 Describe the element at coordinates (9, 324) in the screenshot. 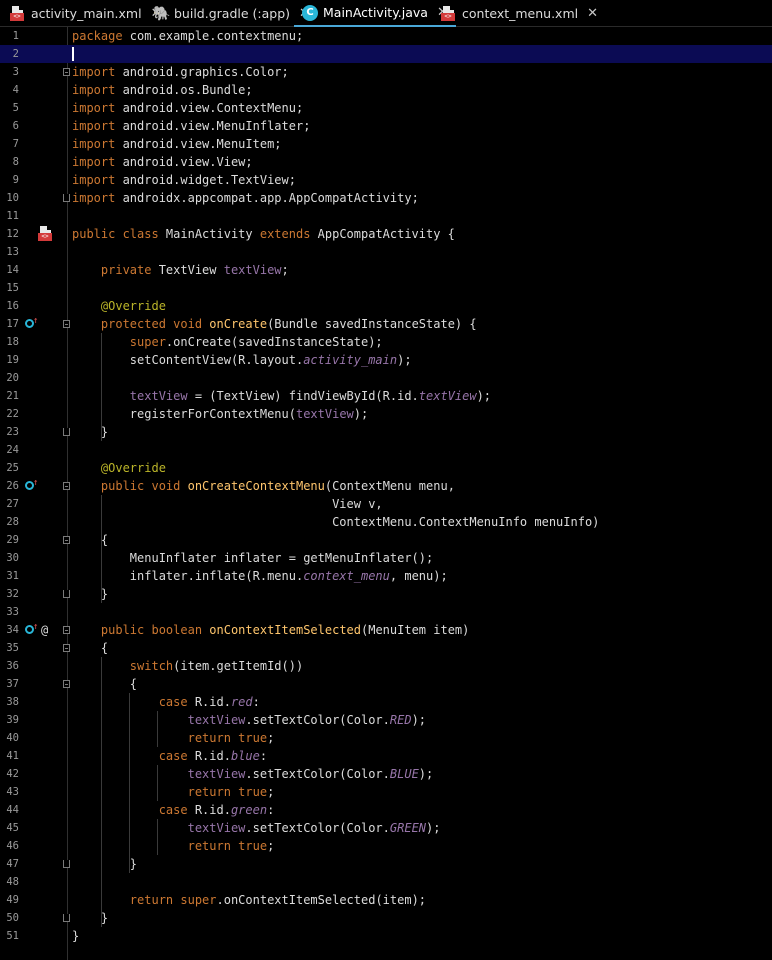

I see `line-number: 17` at that location.